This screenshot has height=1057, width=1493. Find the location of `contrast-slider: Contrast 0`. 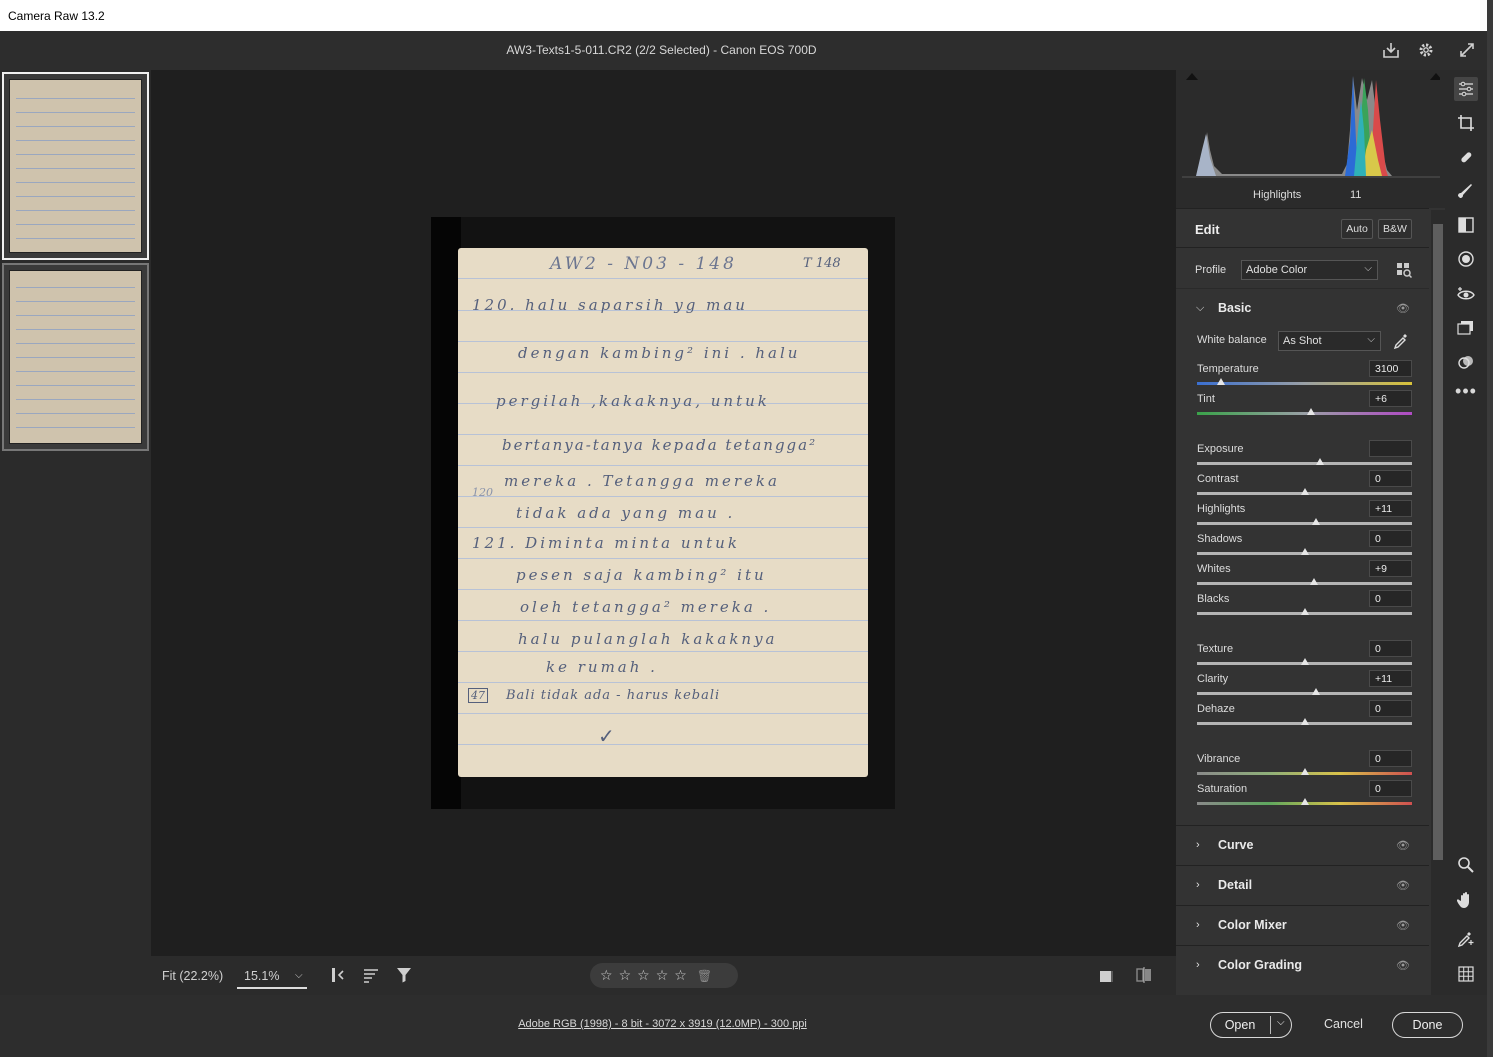

contrast-slider: Contrast 0 is located at coordinates (1304, 486).